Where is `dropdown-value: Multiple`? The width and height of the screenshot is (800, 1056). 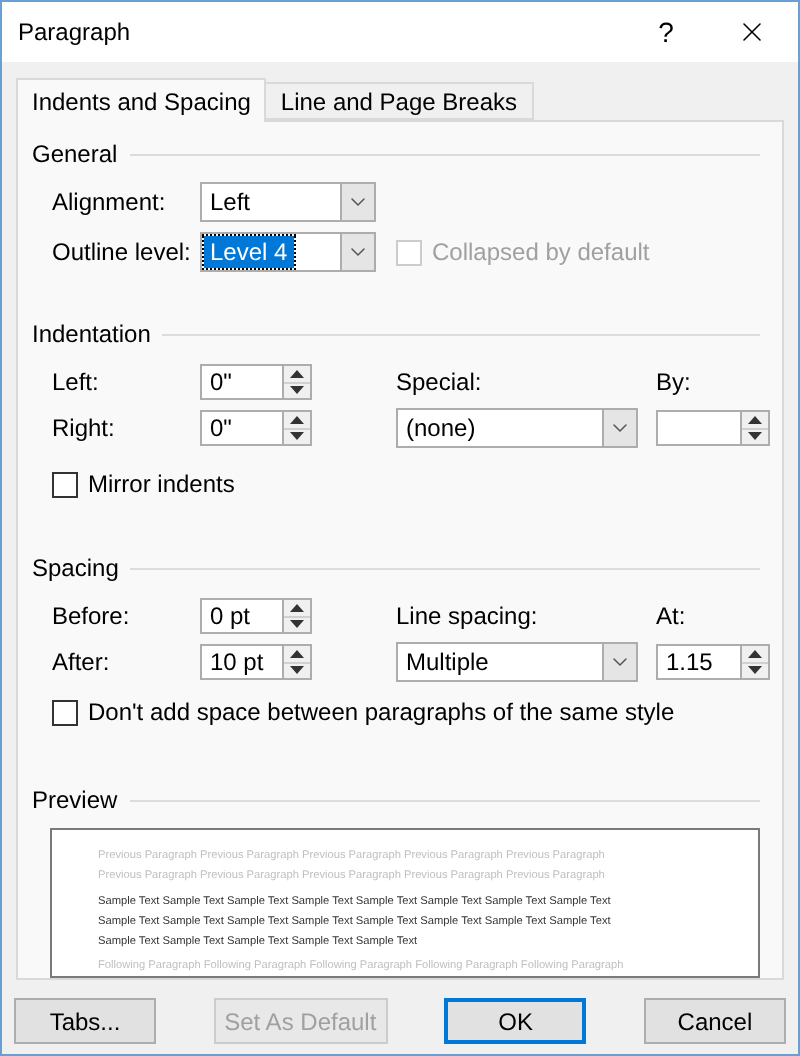 dropdown-value: Multiple is located at coordinates (447, 662).